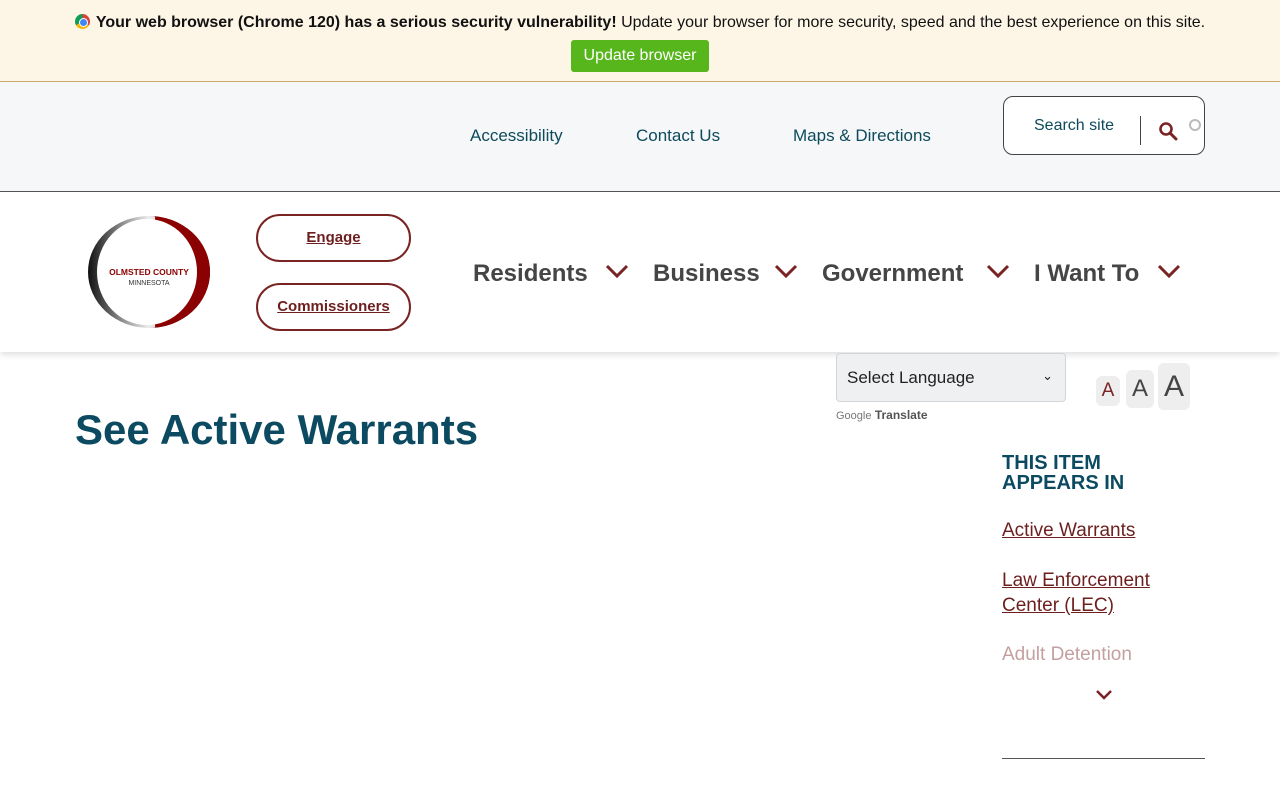  What do you see at coordinates (148, 283) in the screenshot?
I see `logo-text-state: MINNESOTA` at bounding box center [148, 283].